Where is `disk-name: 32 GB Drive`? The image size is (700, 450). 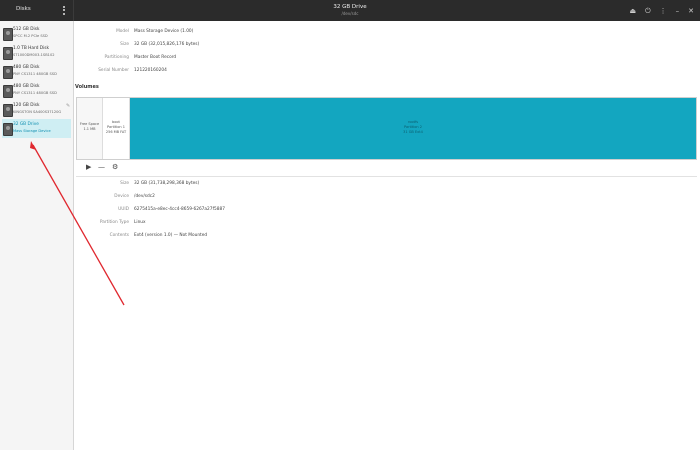
disk-name: 32 GB Drive is located at coordinates (26, 124).